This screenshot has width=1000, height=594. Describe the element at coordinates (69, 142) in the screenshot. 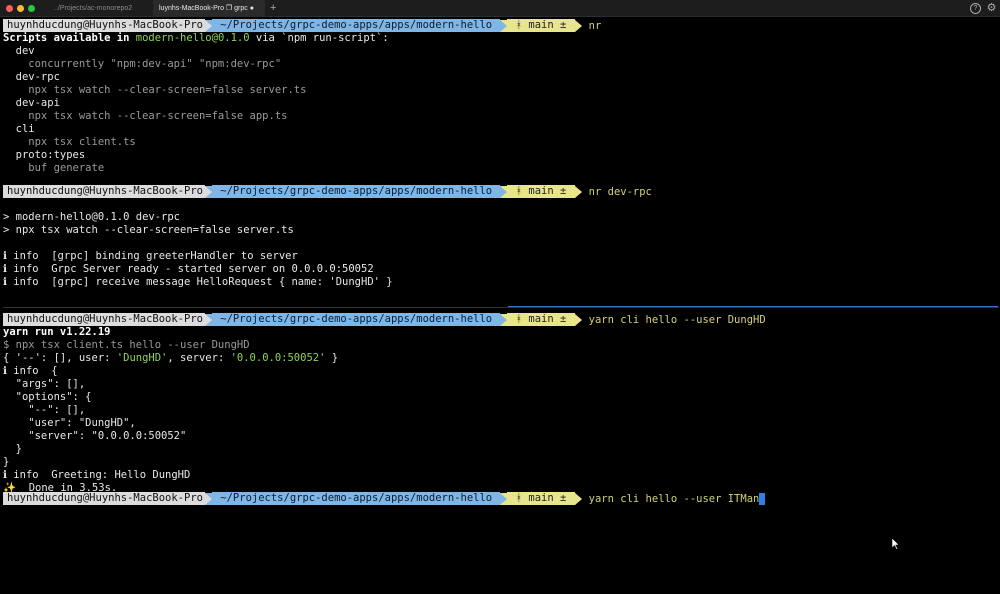

I see `output-line: npx tsx client.ts` at that location.